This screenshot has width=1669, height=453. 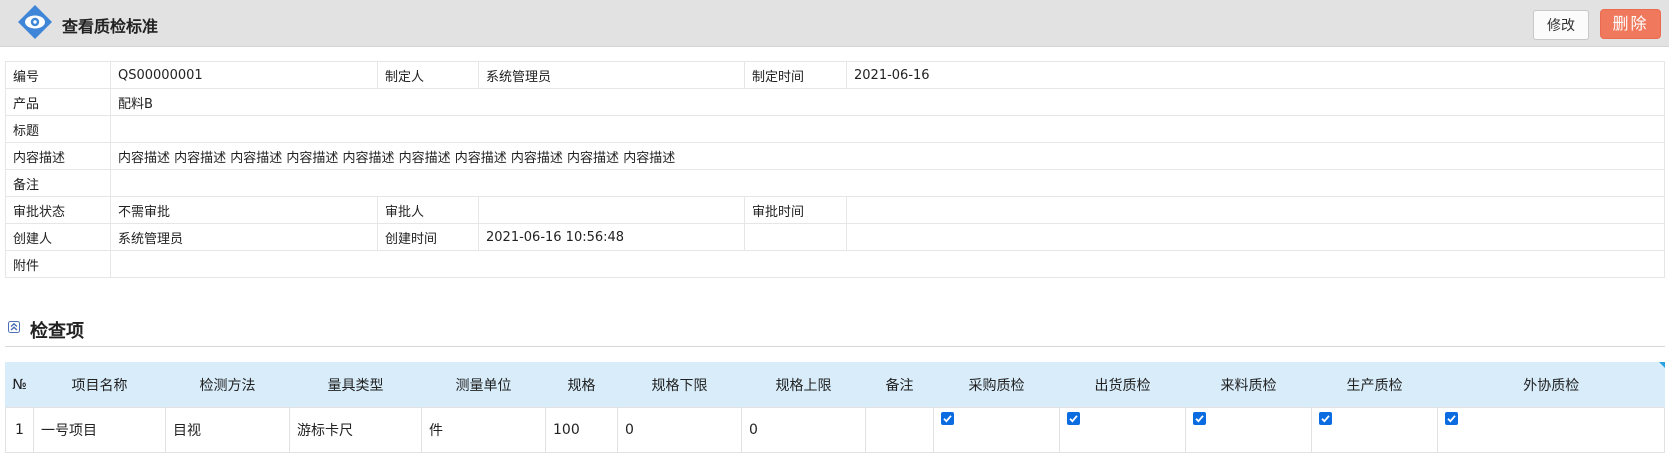 I want to click on remark-label: 备注, so click(x=58, y=183).